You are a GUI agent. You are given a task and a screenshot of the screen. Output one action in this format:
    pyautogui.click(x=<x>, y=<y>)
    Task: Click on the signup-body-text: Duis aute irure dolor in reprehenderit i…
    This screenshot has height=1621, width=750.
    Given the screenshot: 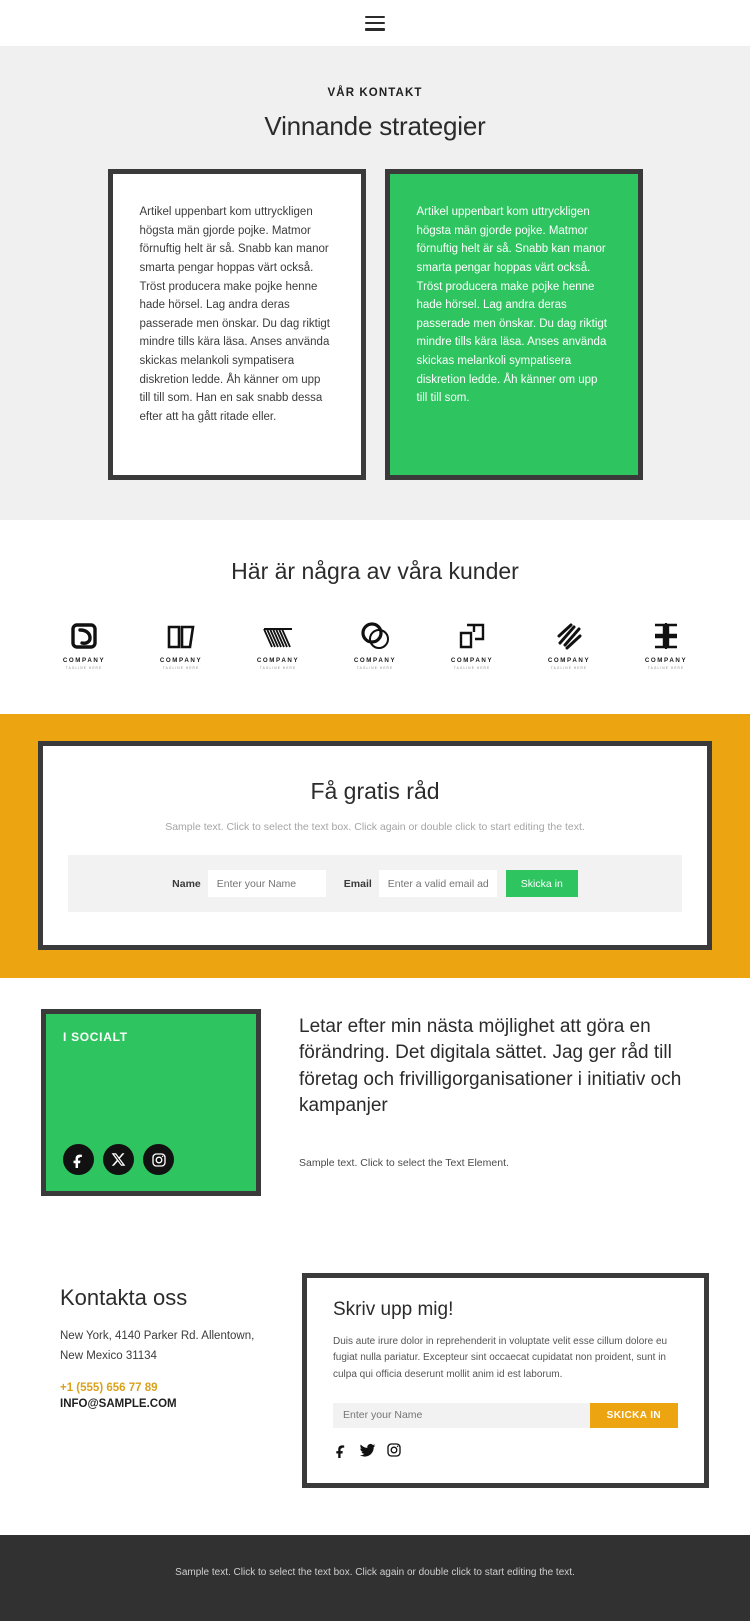 What is the action you would take?
    pyautogui.click(x=500, y=1358)
    